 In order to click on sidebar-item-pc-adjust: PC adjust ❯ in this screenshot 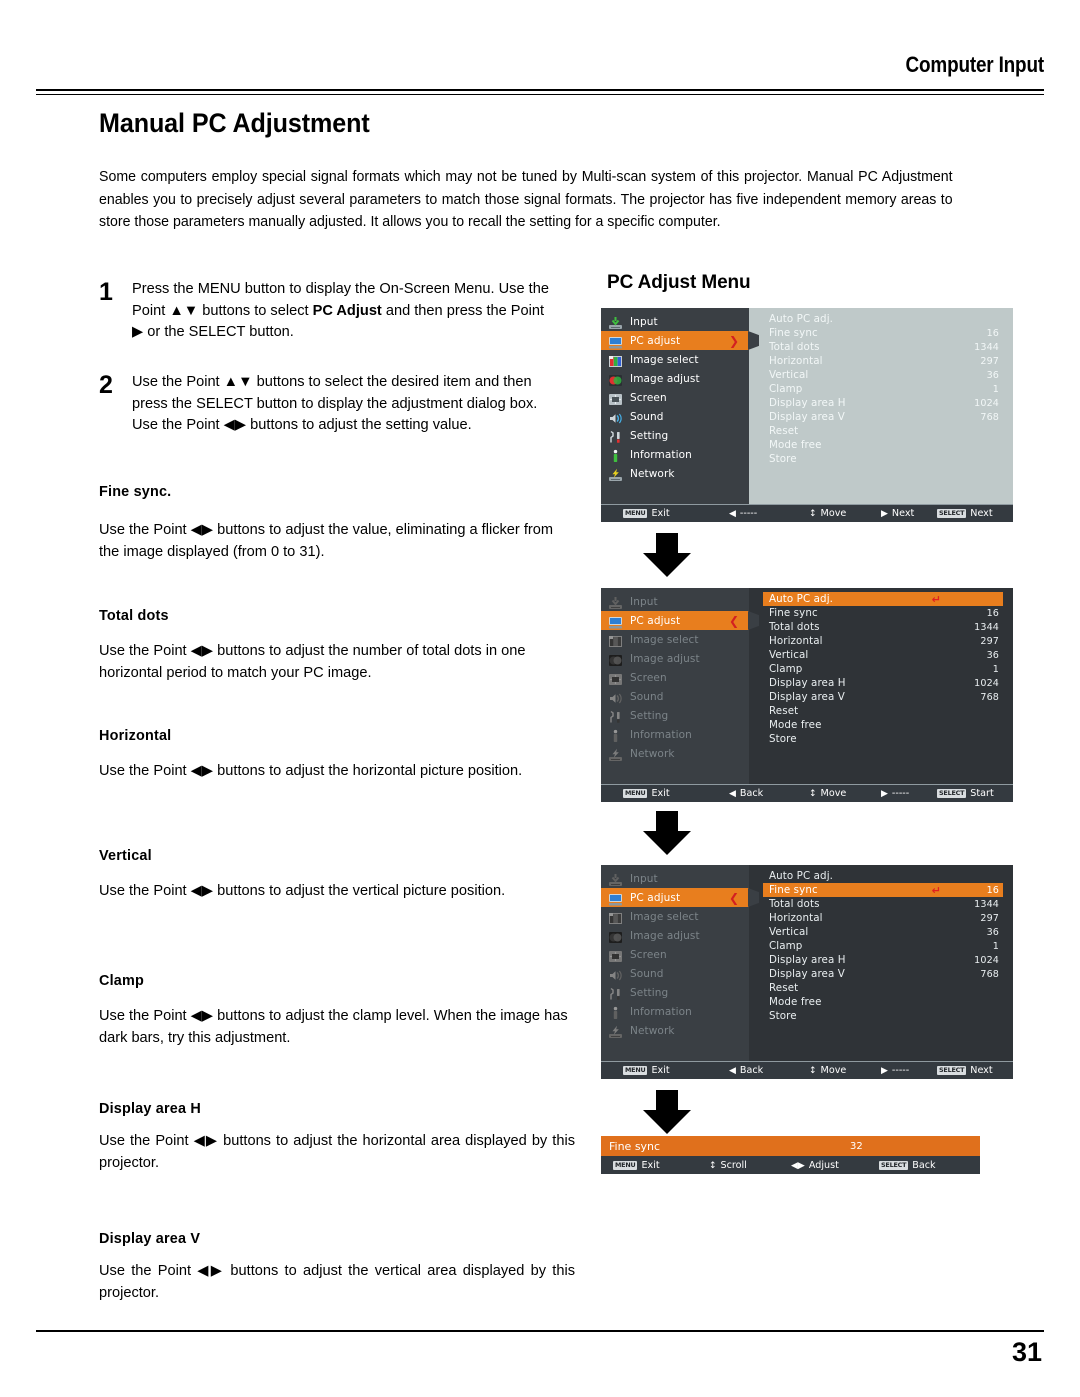, I will do `click(680, 340)`.